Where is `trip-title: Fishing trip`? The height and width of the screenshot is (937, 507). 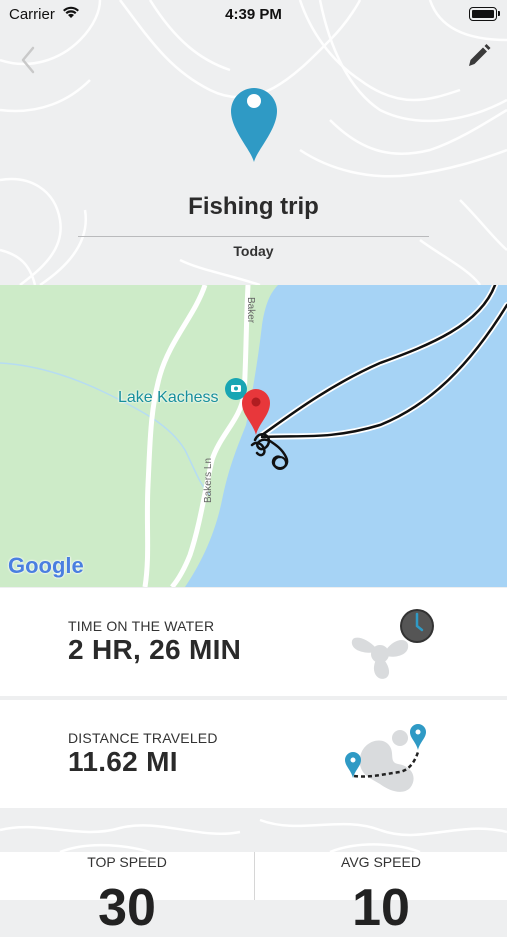
trip-title: Fishing trip is located at coordinates (253, 207).